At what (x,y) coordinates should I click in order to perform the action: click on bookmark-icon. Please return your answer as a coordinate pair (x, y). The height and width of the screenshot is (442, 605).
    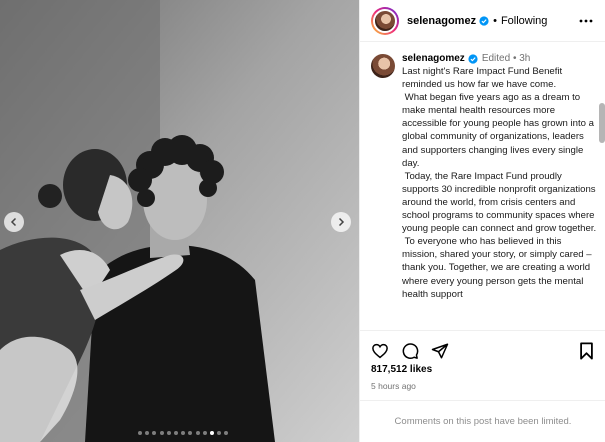
    Looking at the image, I should click on (586, 351).